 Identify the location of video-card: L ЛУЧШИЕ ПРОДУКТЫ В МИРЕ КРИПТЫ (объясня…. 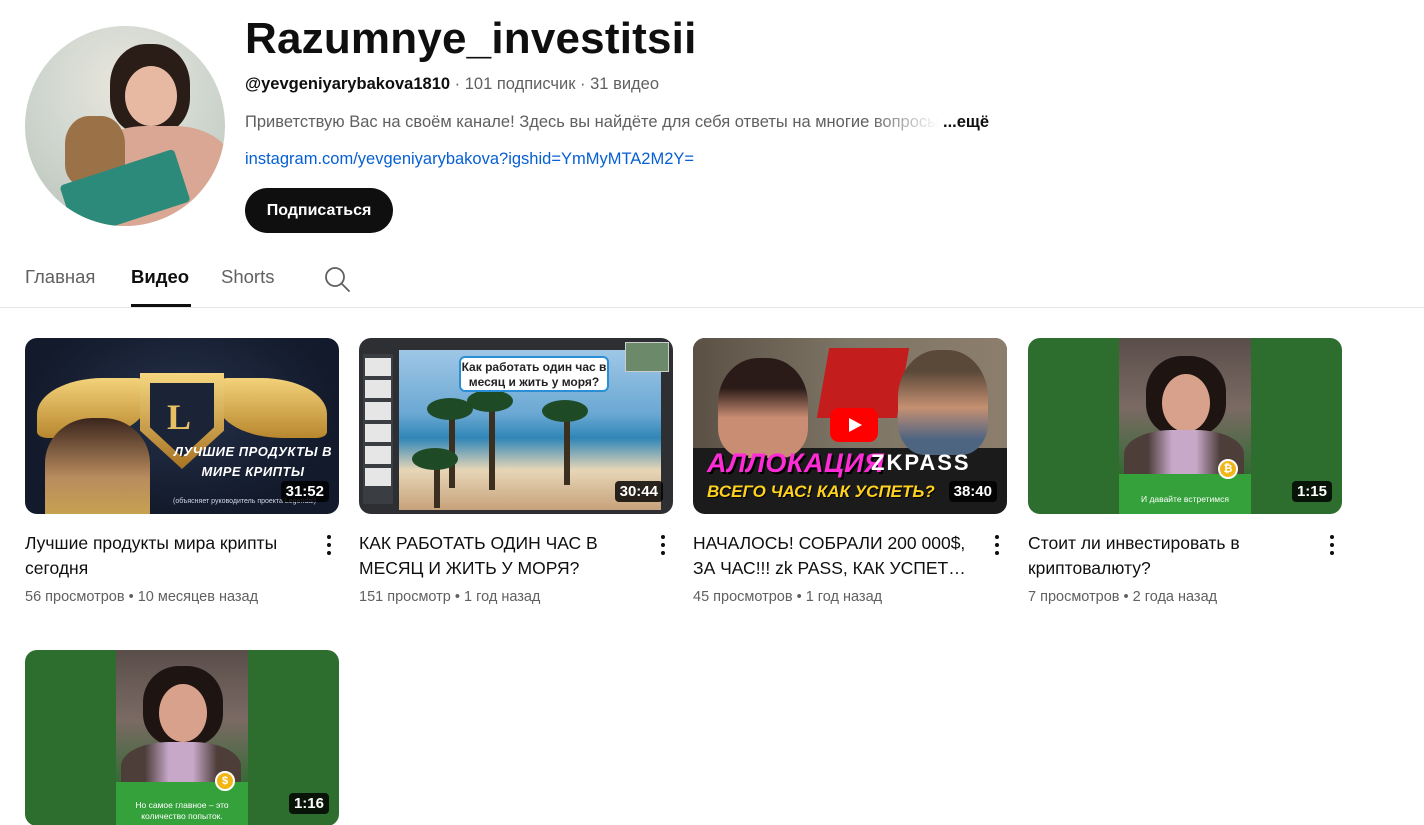
(182, 471).